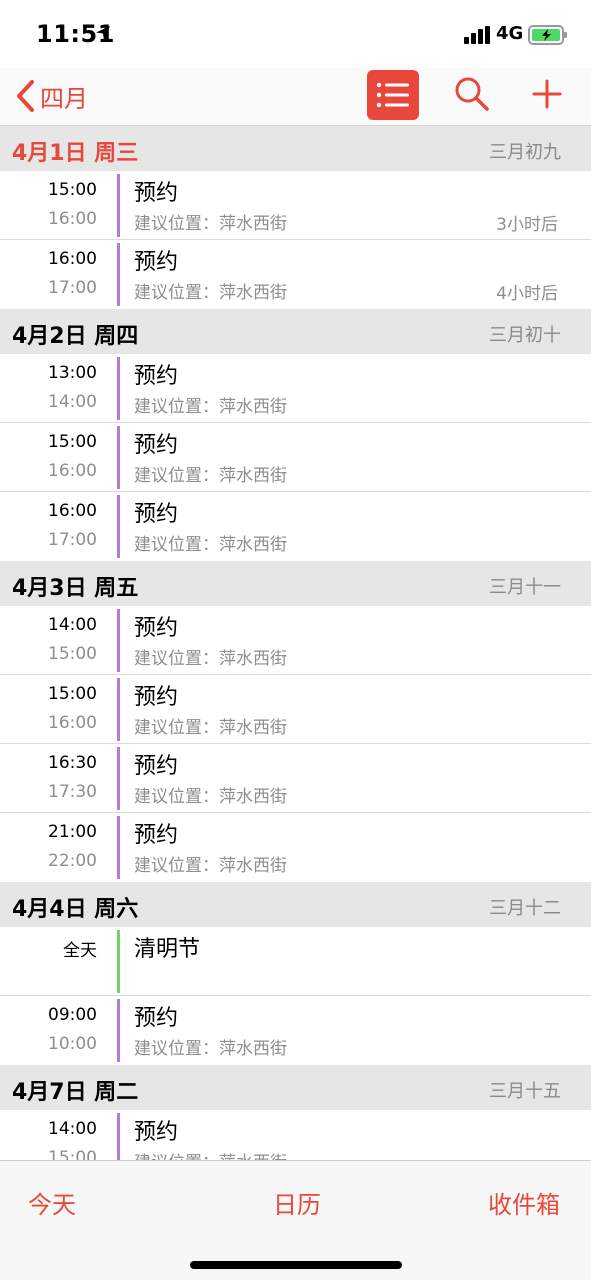 This screenshot has width=591, height=1280. I want to click on navigation-bar: 四月, so click(295, 97).